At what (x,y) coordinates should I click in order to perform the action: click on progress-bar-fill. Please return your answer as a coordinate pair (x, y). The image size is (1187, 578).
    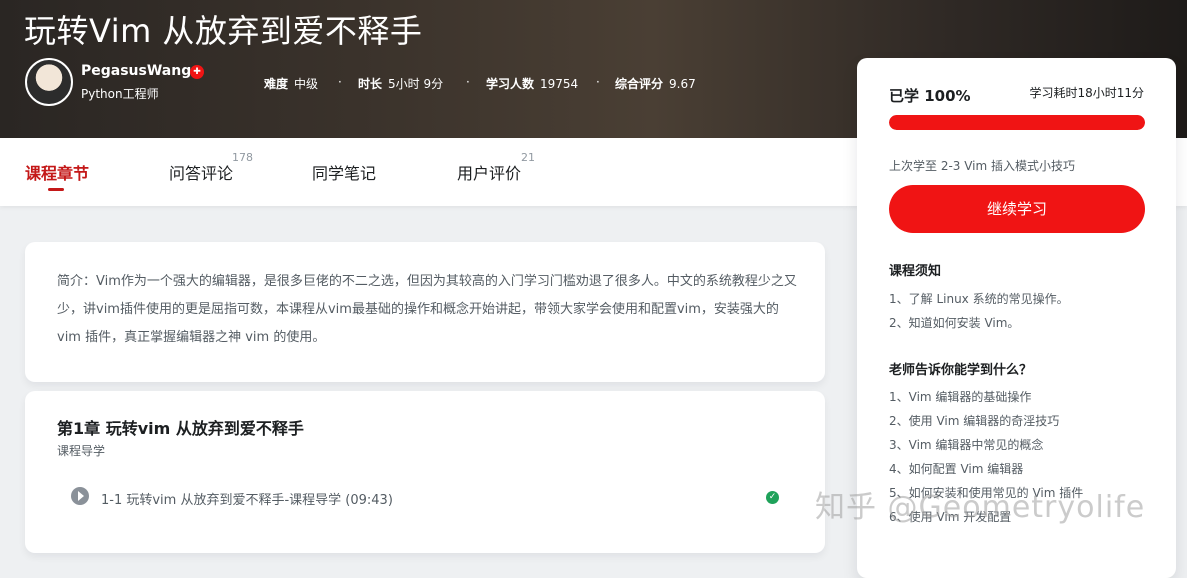
    Looking at the image, I should click on (1017, 122).